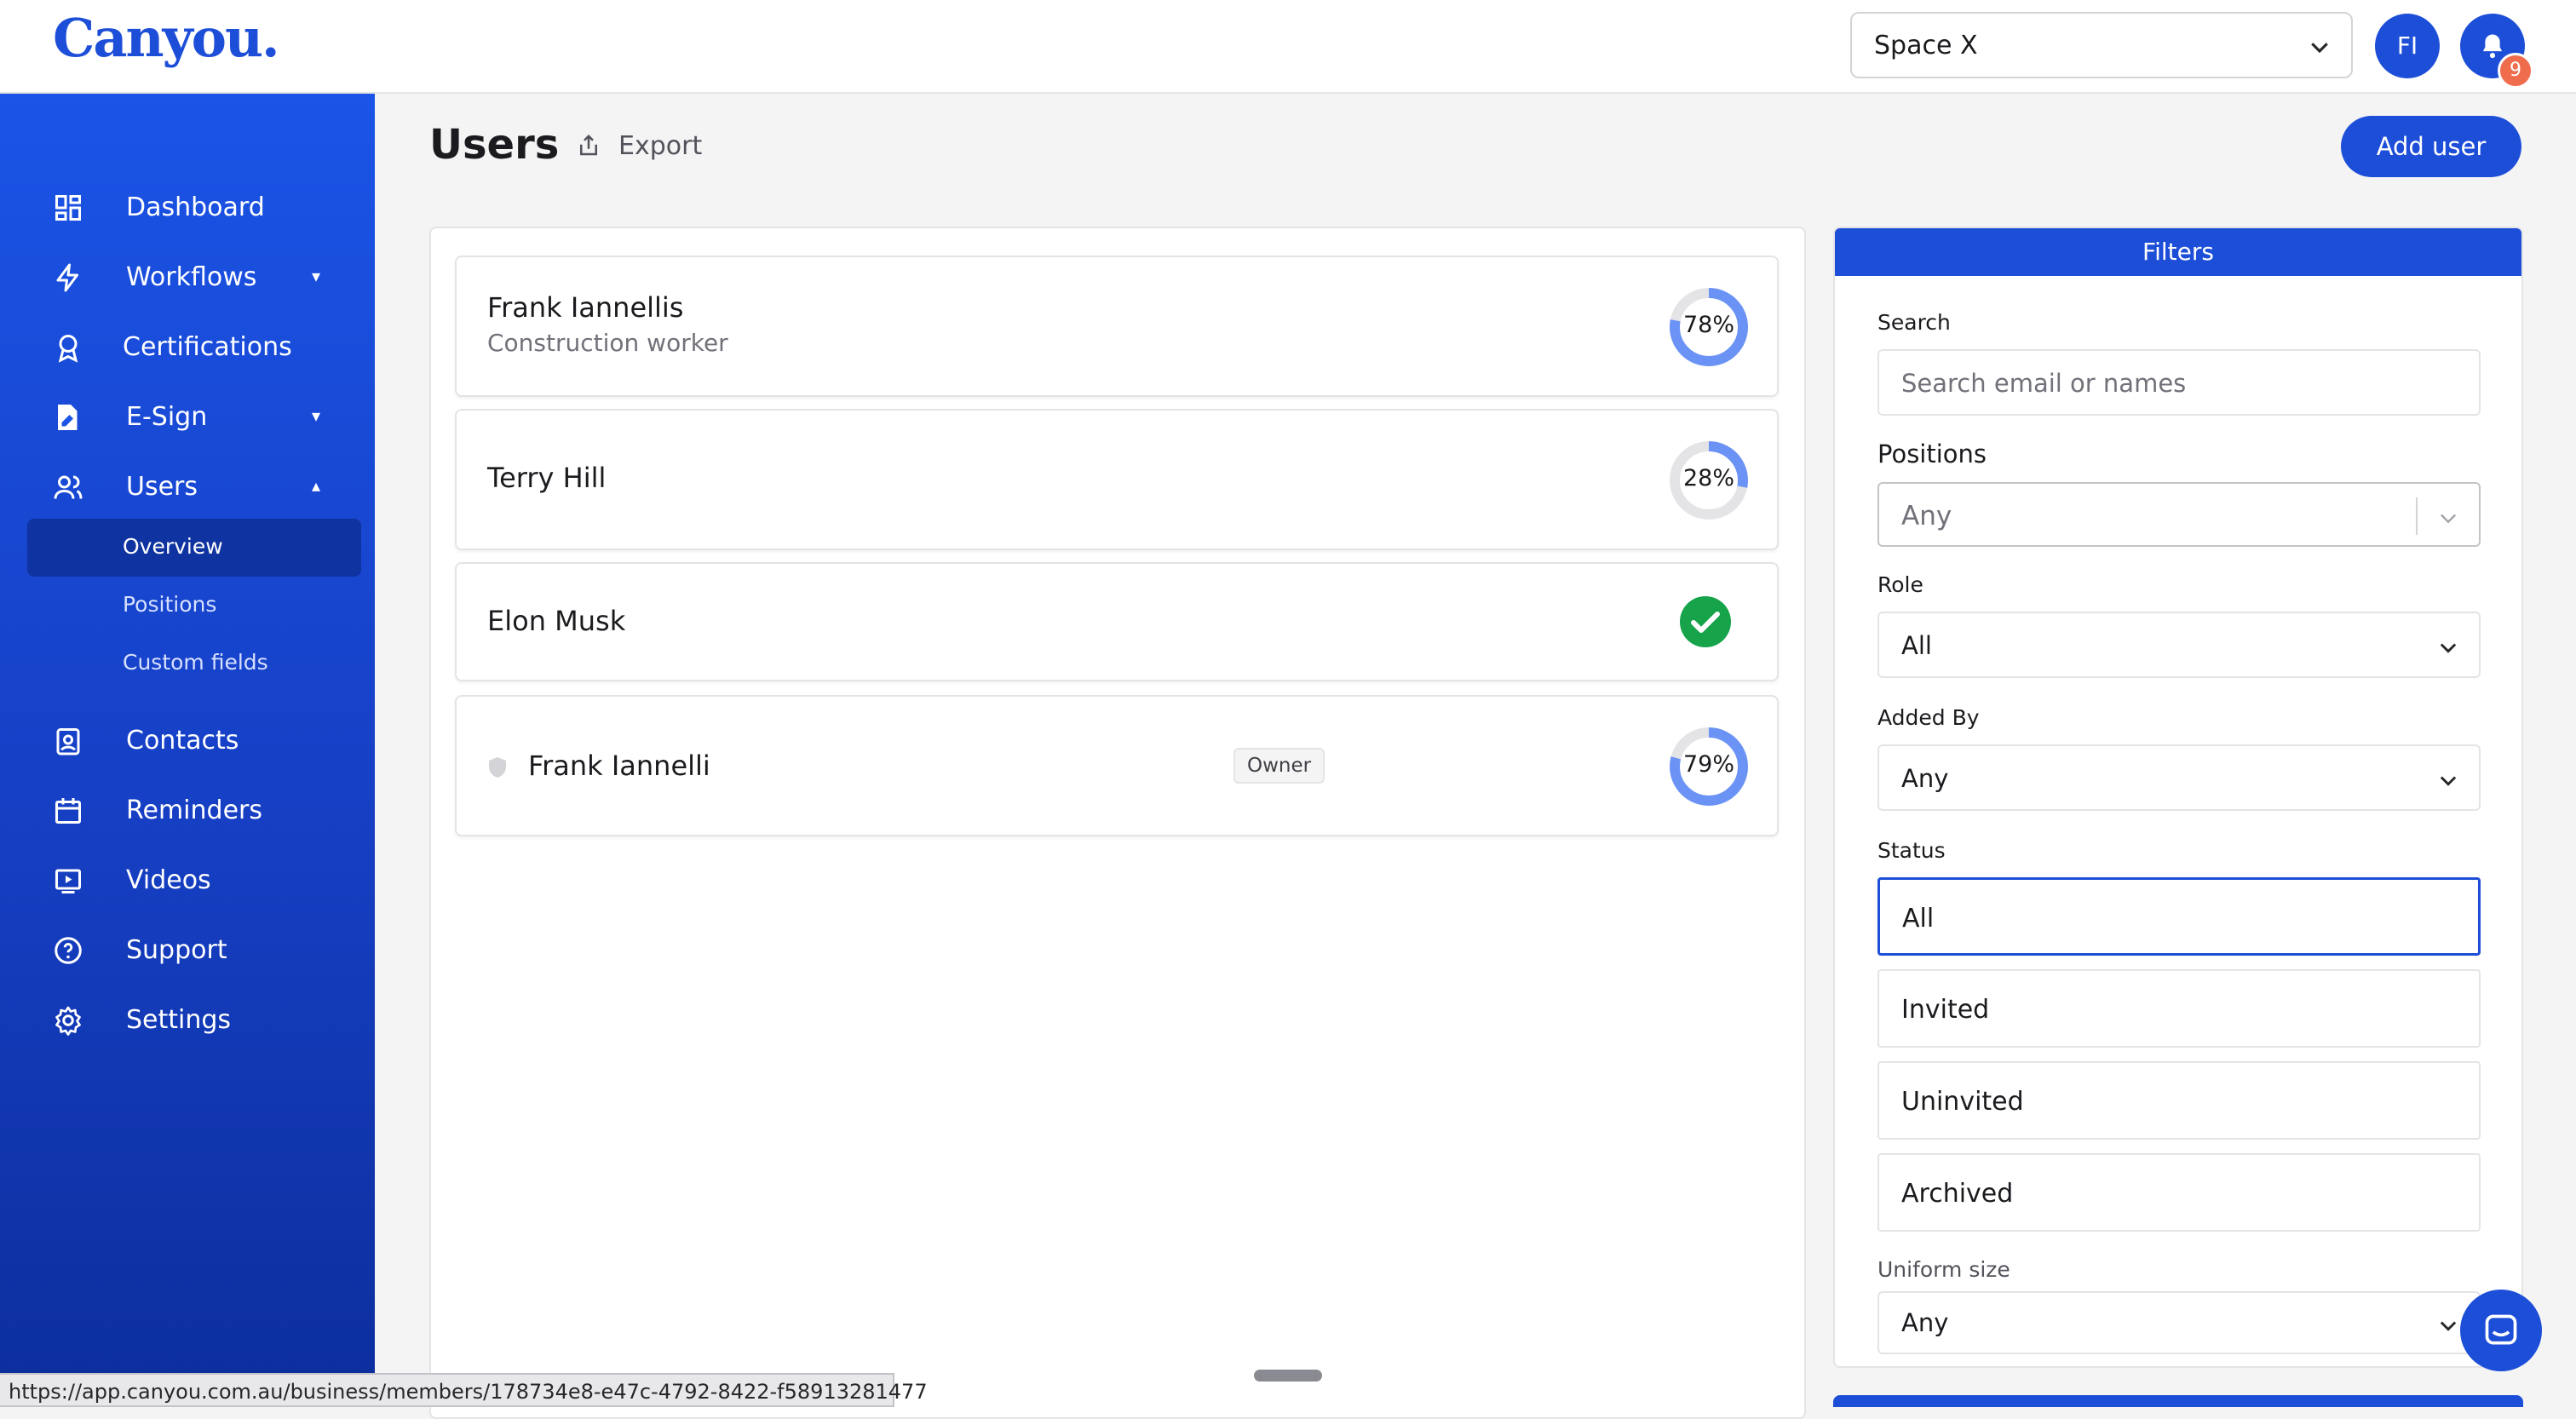 The image size is (2576, 1419). Describe the element at coordinates (2179, 917) in the screenshot. I see `status-option-all: All` at that location.